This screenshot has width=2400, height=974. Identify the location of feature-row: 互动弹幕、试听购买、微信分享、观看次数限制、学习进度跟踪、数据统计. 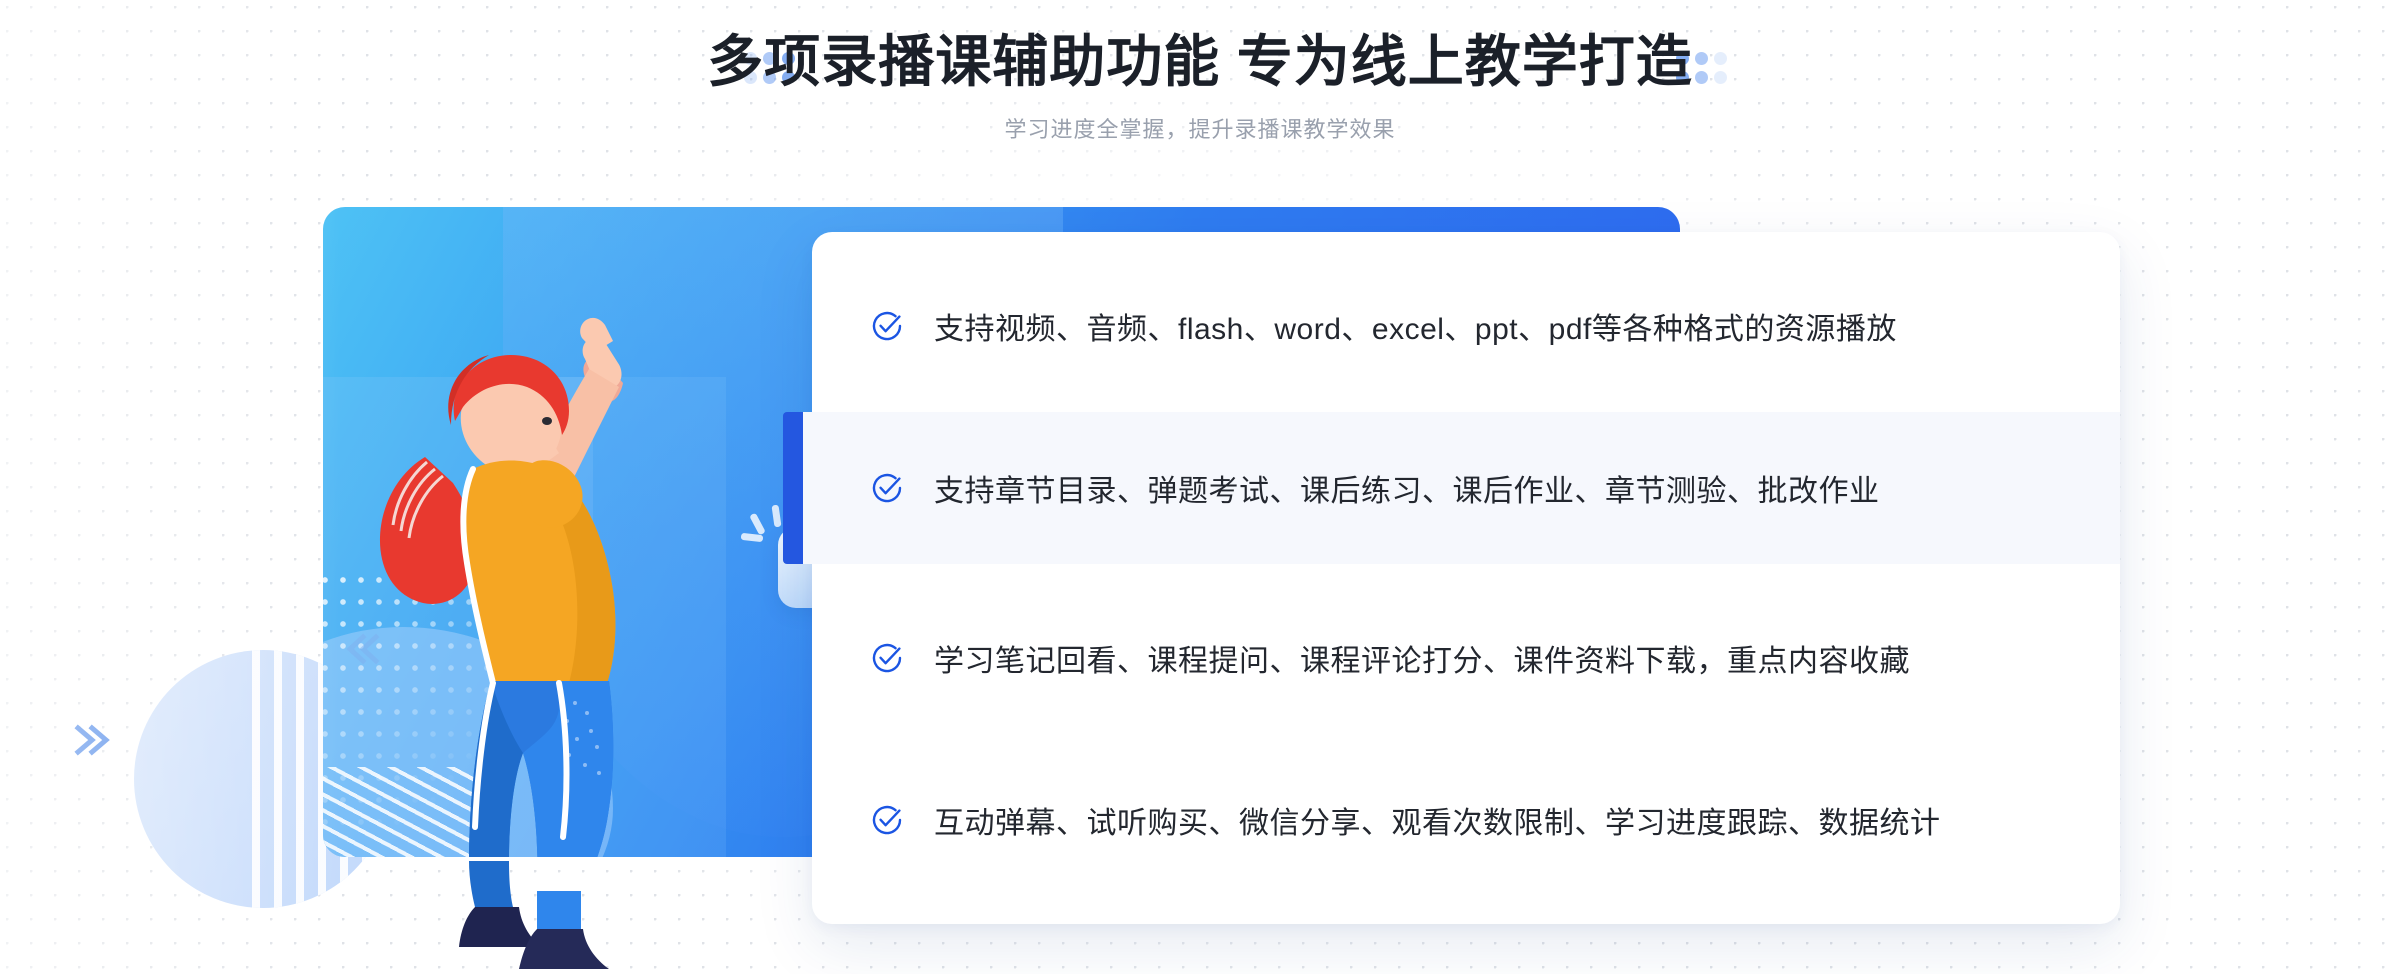
(1466, 820).